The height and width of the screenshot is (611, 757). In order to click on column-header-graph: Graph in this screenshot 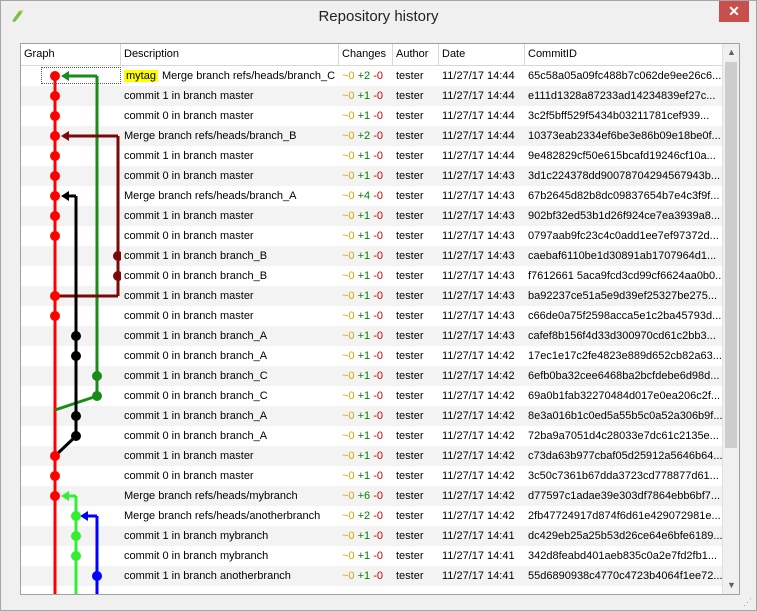, I will do `click(71, 54)`.